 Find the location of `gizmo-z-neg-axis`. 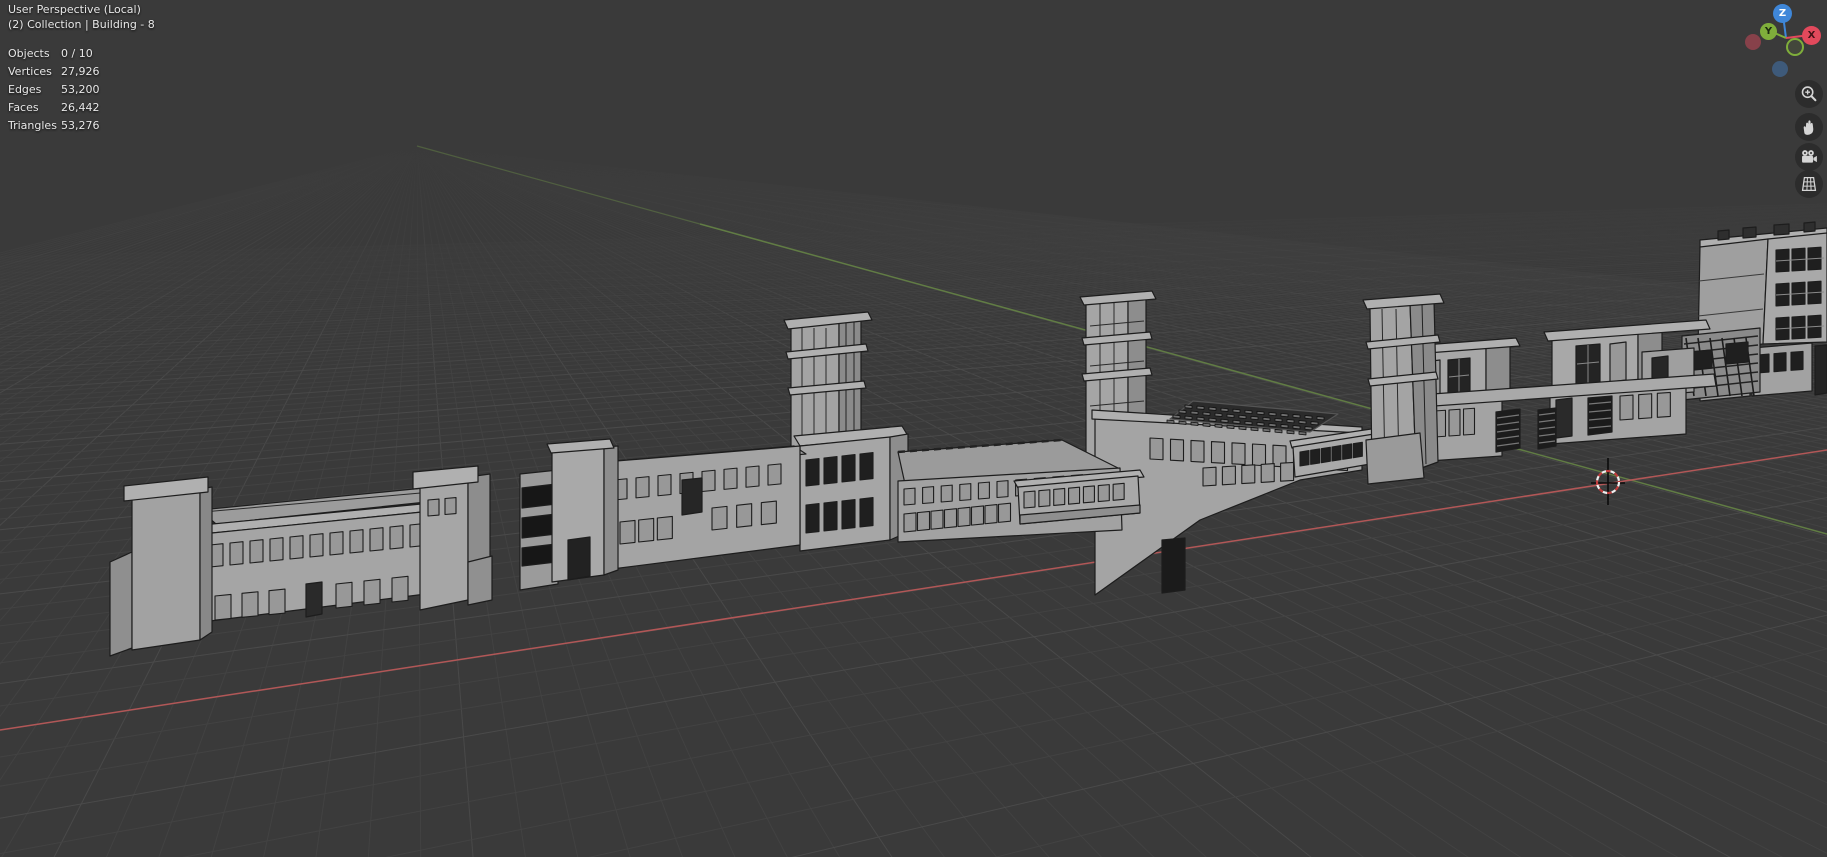

gizmo-z-neg-axis is located at coordinates (1780, 69).